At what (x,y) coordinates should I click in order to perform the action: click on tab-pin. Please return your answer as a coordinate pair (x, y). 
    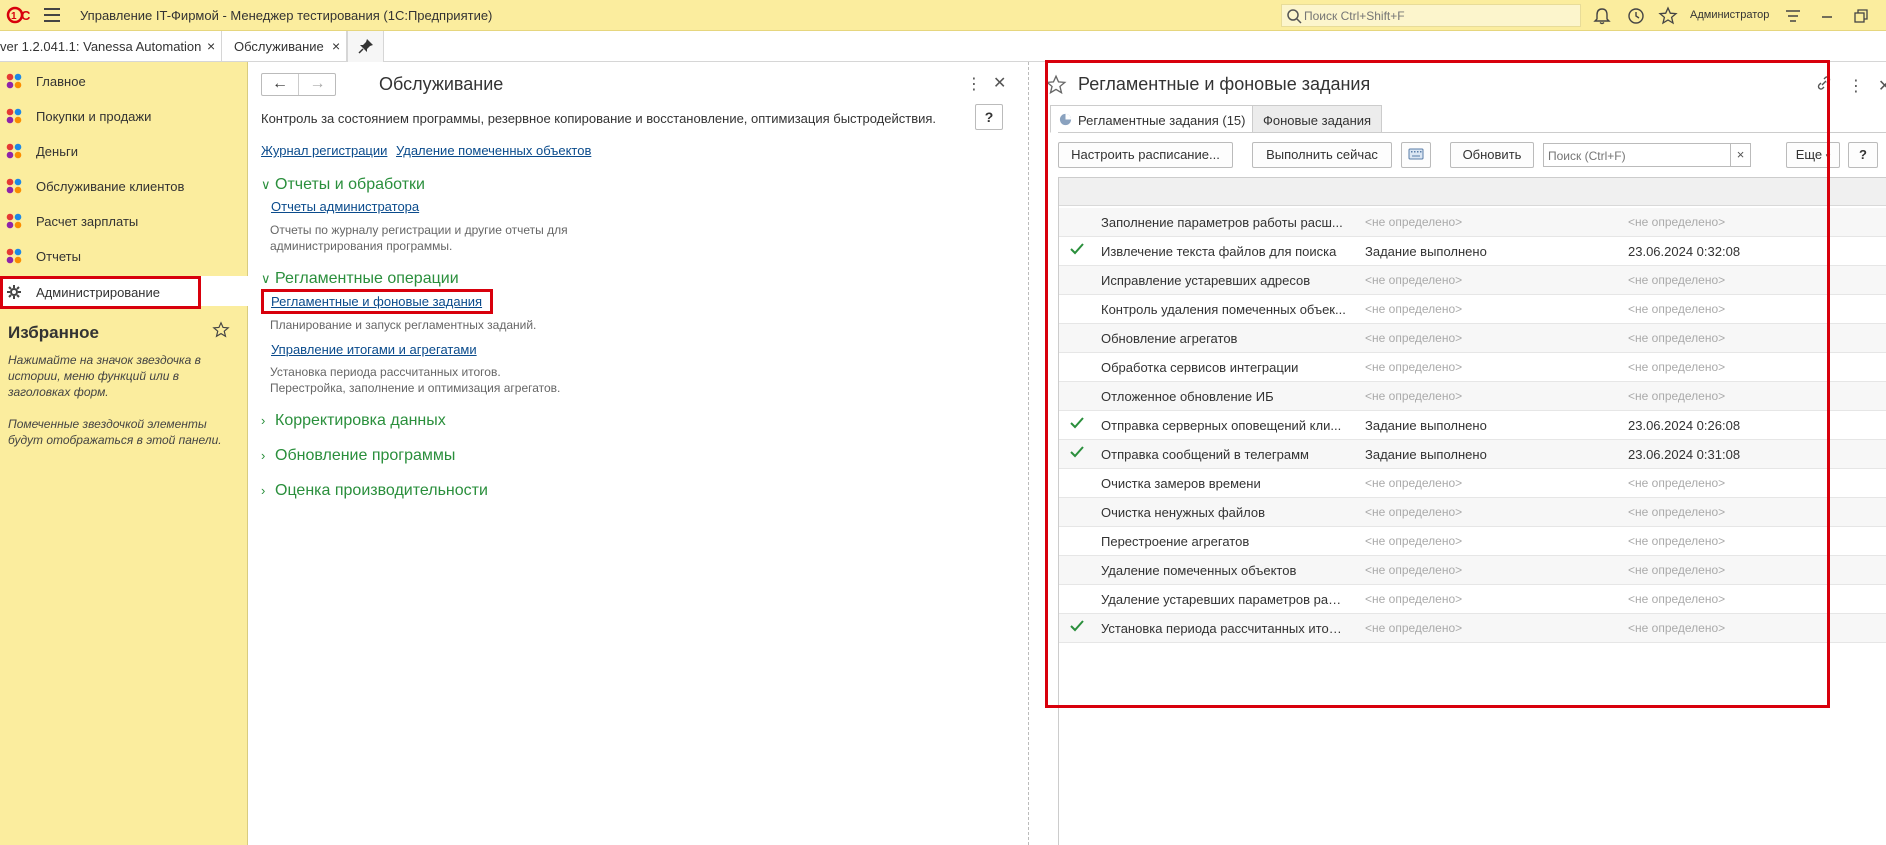
    Looking at the image, I should click on (365, 46).